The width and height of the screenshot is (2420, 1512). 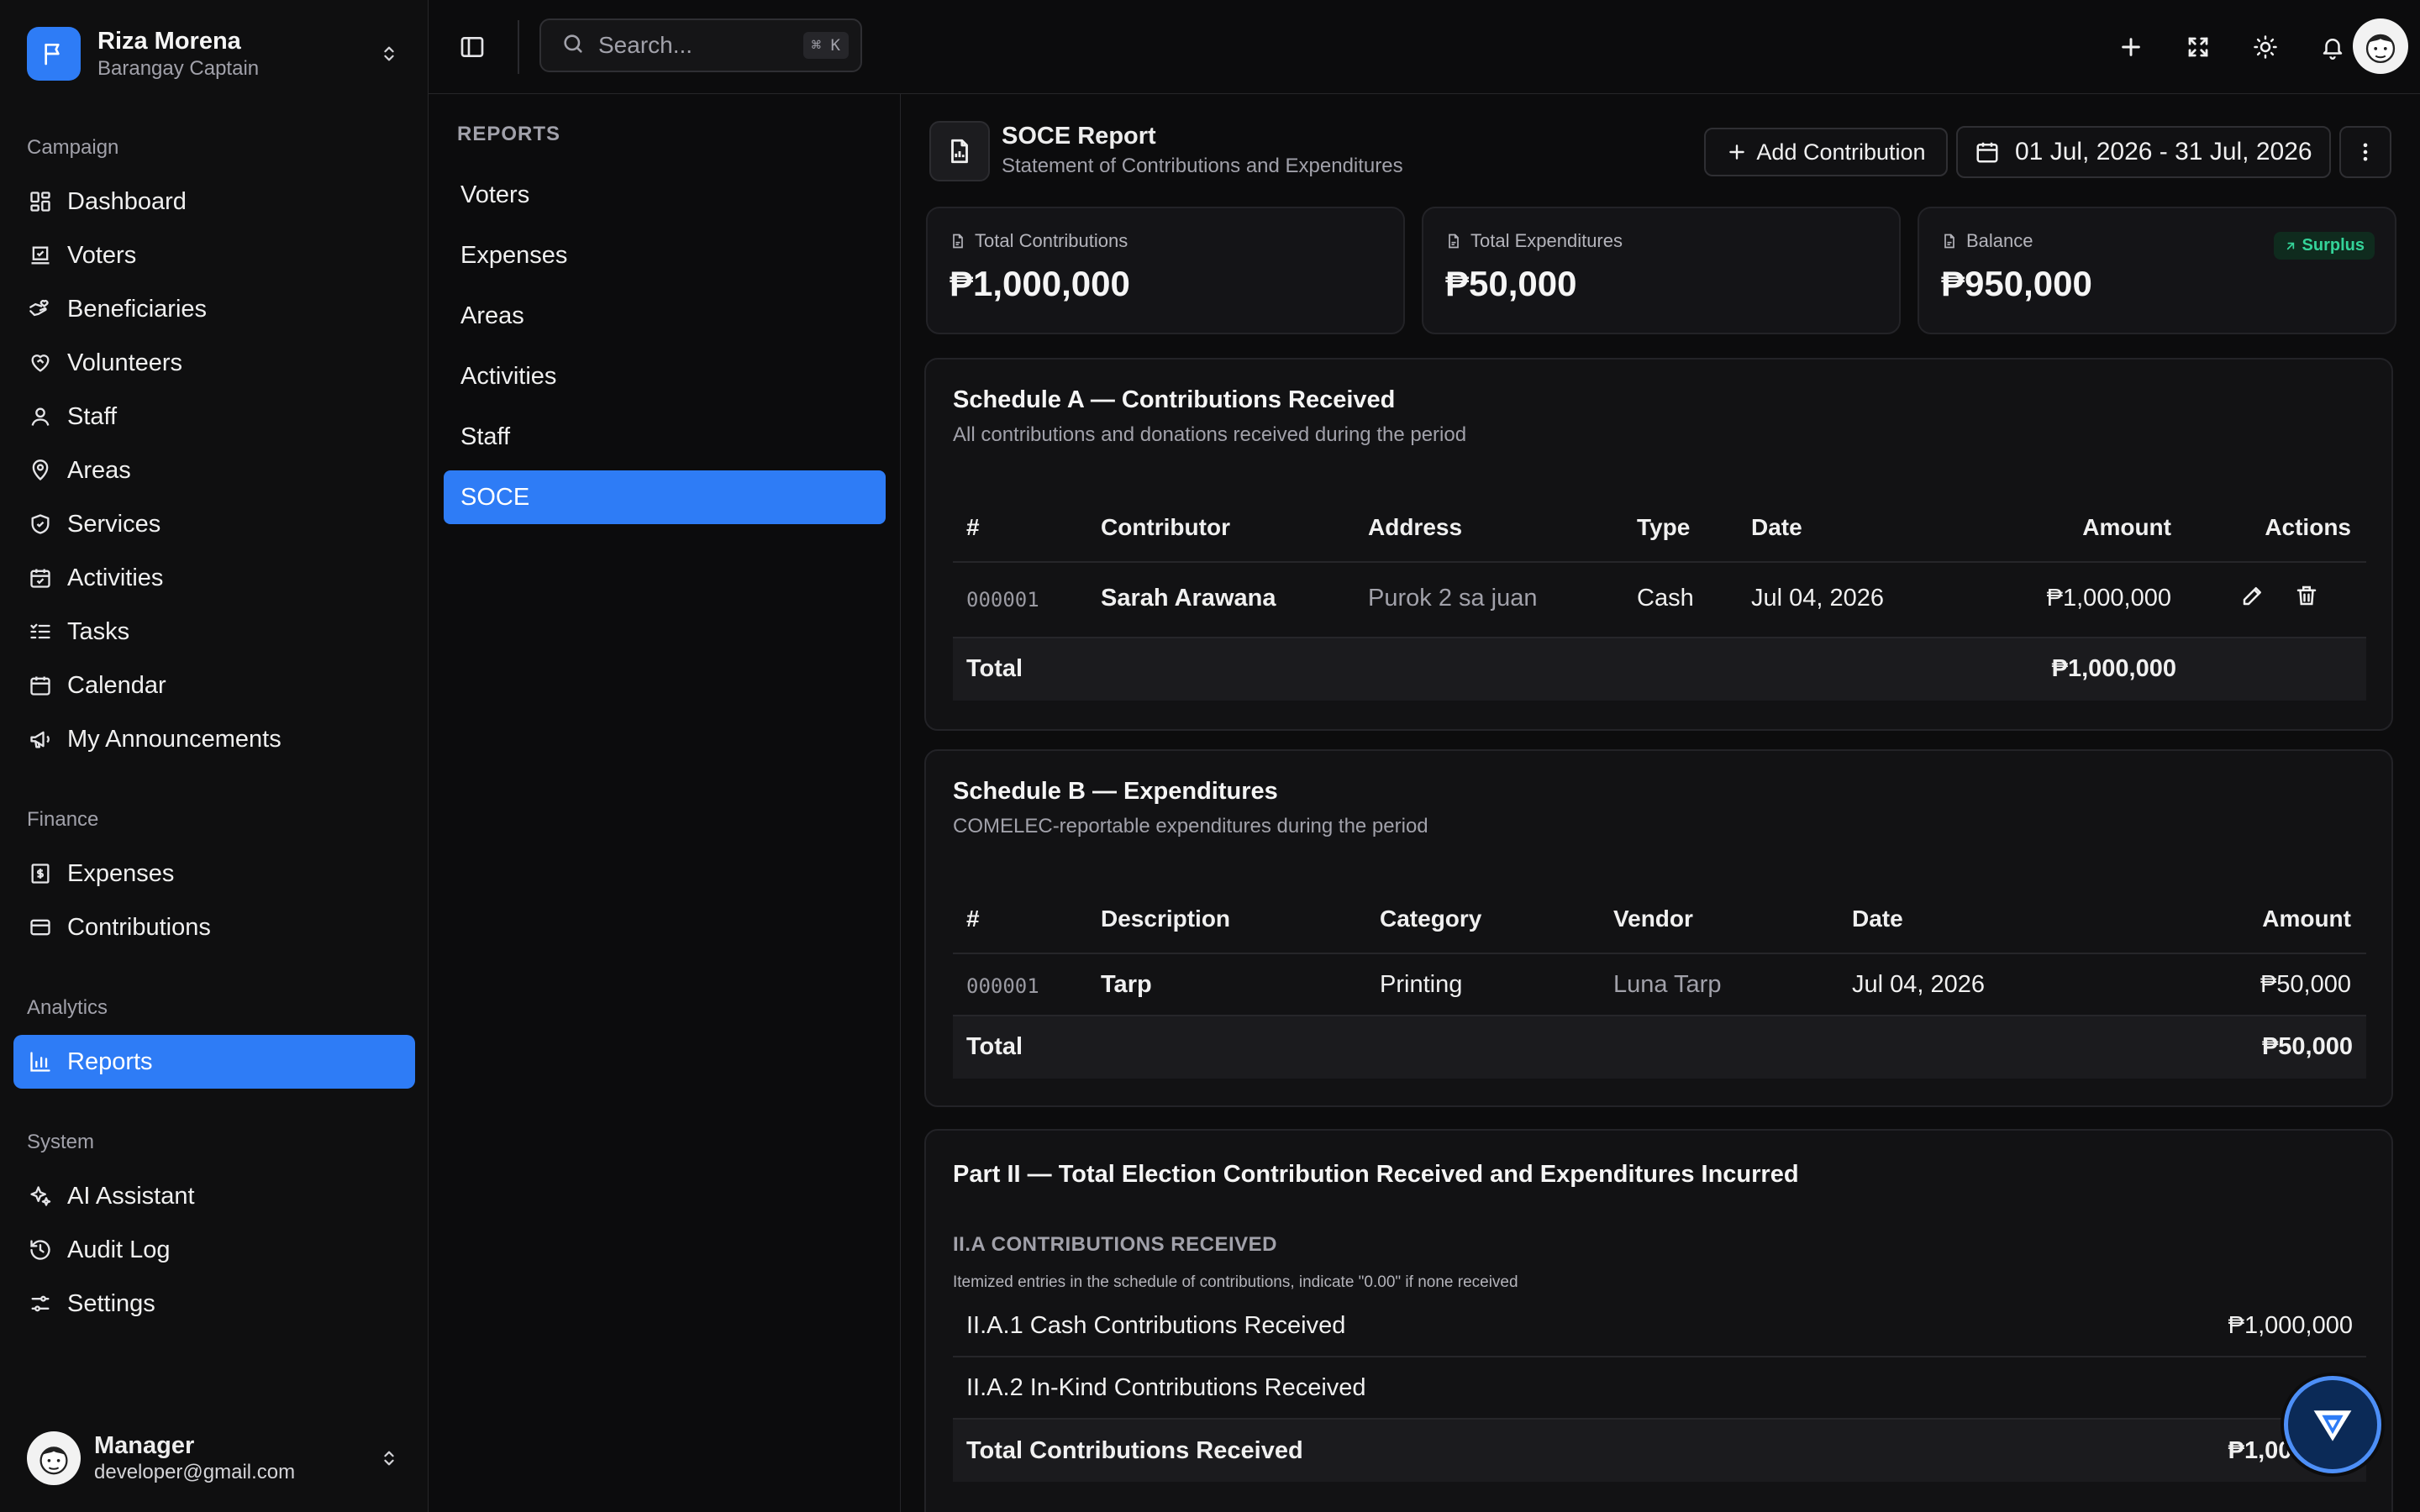 I want to click on stat-value: ₱950,000, so click(x=2016, y=283).